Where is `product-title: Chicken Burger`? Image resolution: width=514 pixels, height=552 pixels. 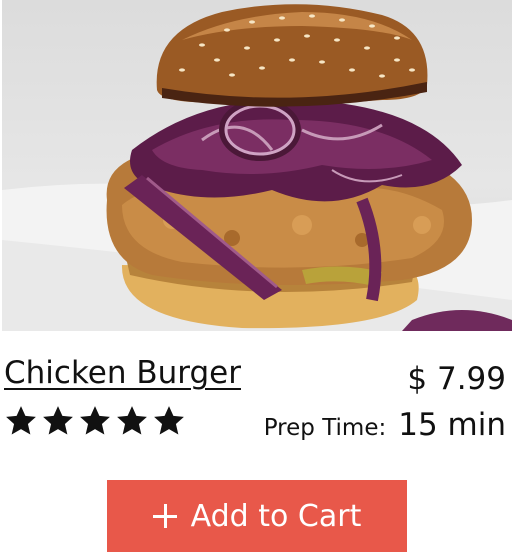 product-title: Chicken Burger is located at coordinates (122, 373).